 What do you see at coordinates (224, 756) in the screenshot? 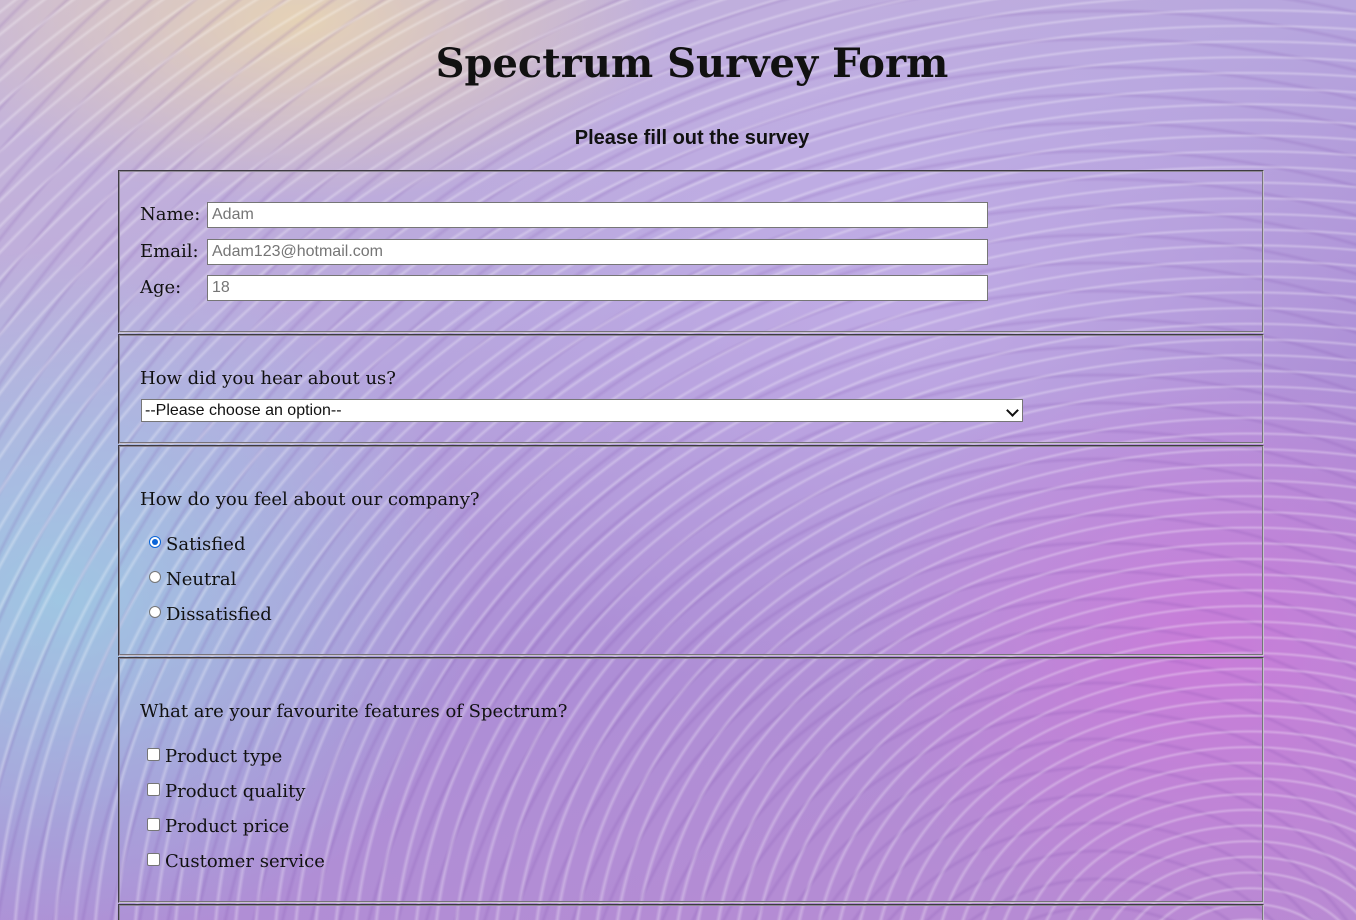
I see `checkbox-label-product-type: Product type` at bounding box center [224, 756].